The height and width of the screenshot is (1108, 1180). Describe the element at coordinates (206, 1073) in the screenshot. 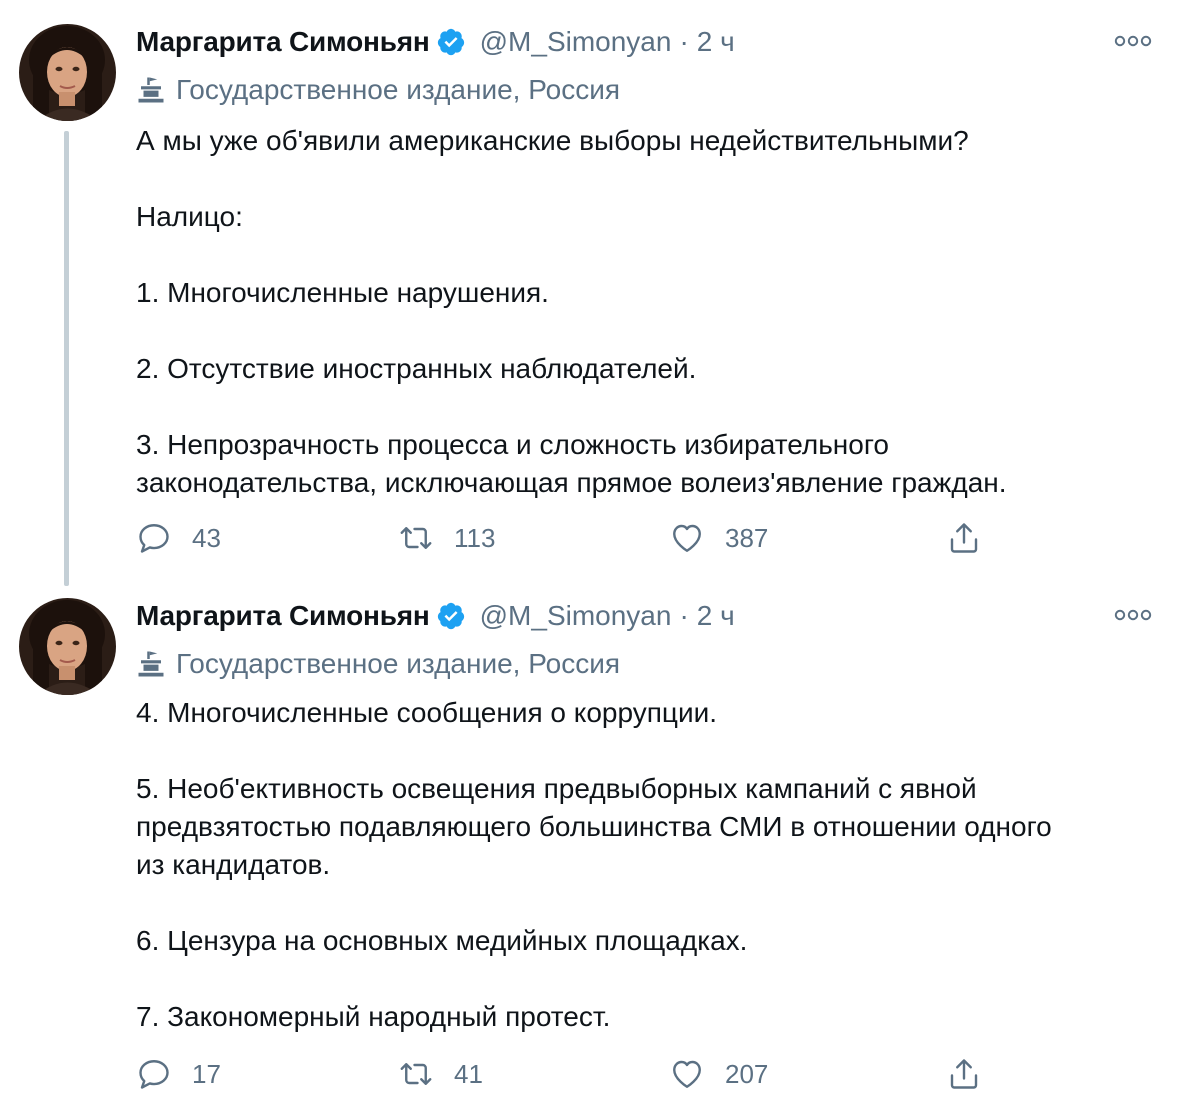

I see `reply-count: 17` at that location.